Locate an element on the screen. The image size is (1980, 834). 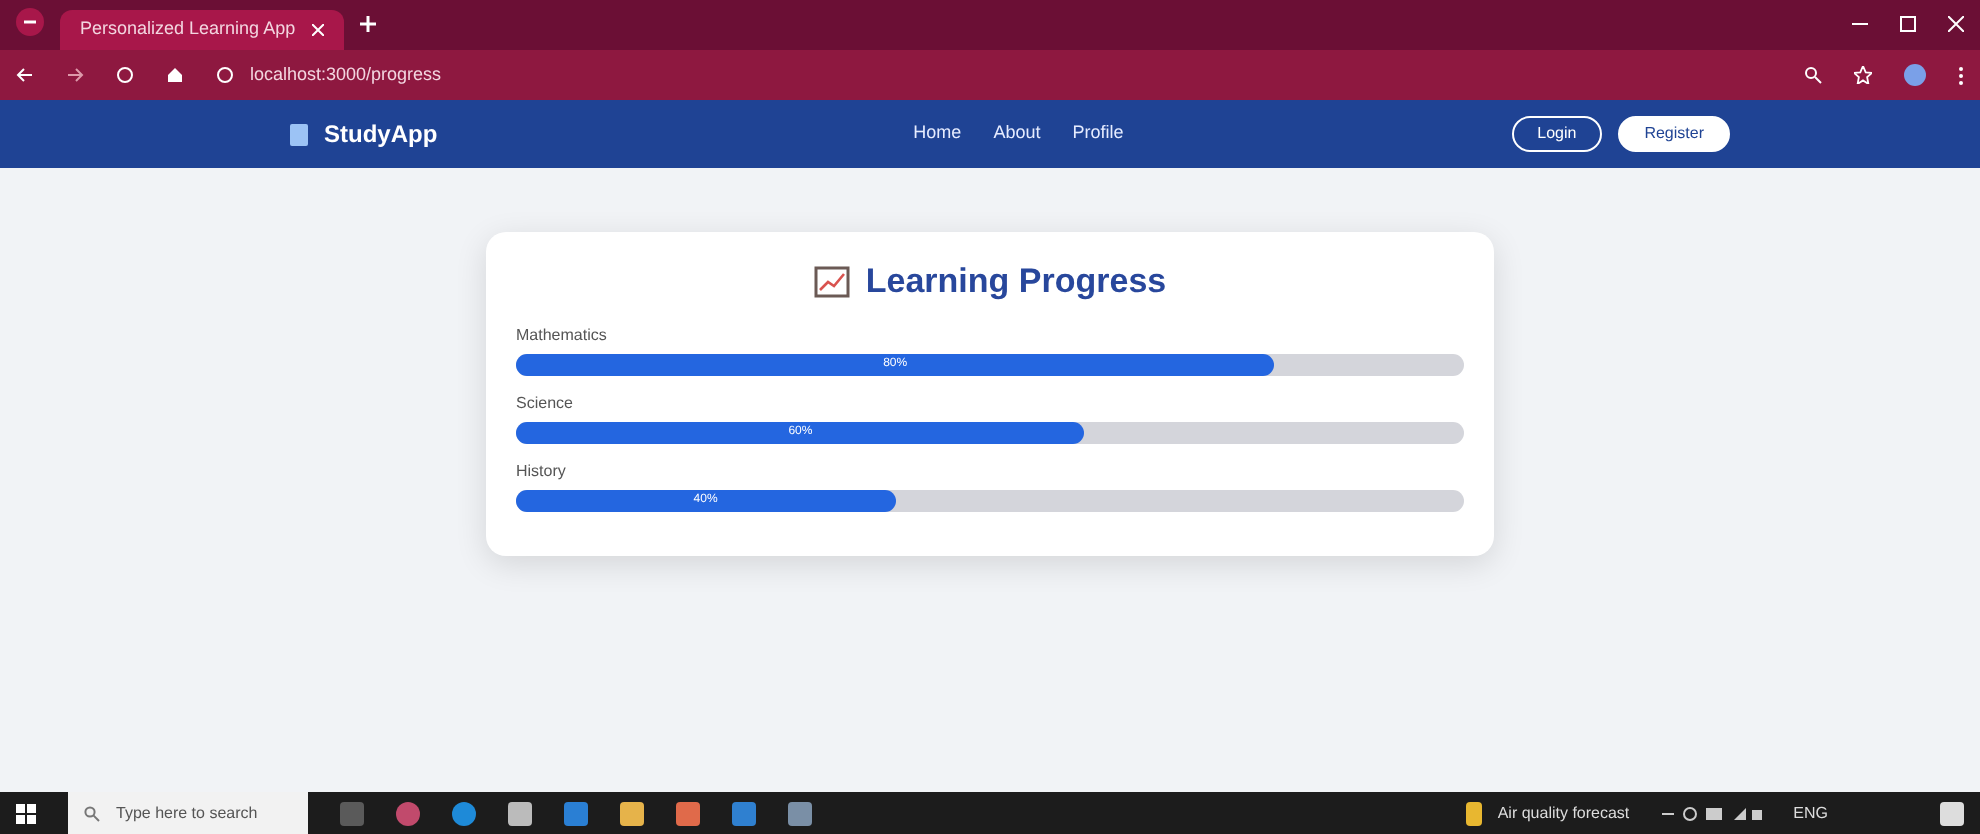
nav-link: About is located at coordinates (1017, 134).